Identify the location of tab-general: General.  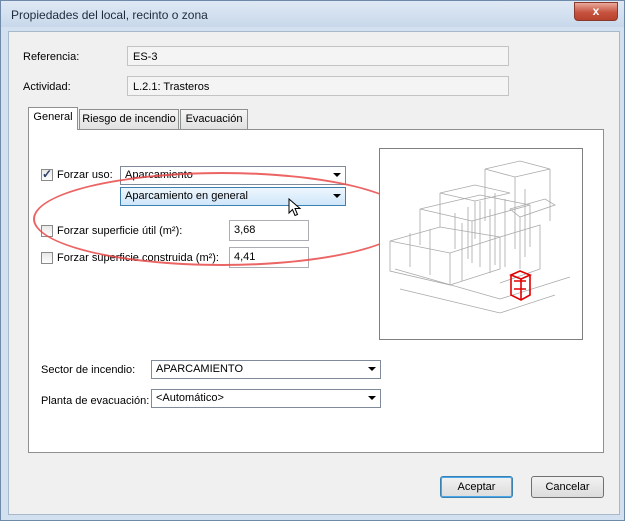
(53, 118).